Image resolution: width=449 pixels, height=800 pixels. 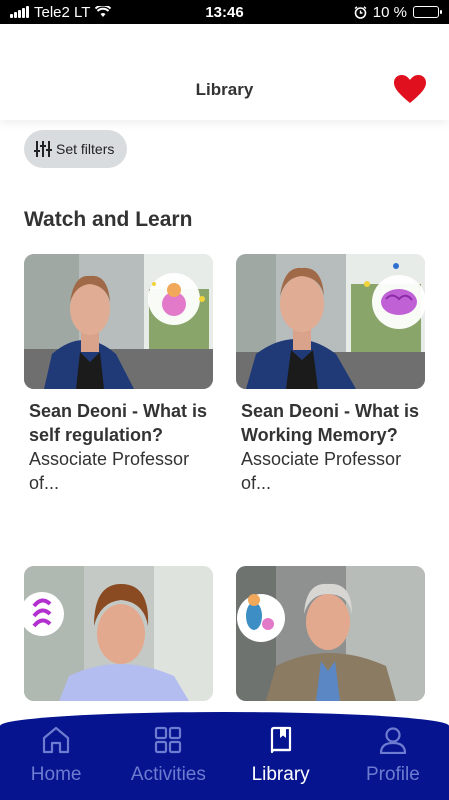 What do you see at coordinates (360, 12) in the screenshot?
I see `alarm-icon` at bounding box center [360, 12].